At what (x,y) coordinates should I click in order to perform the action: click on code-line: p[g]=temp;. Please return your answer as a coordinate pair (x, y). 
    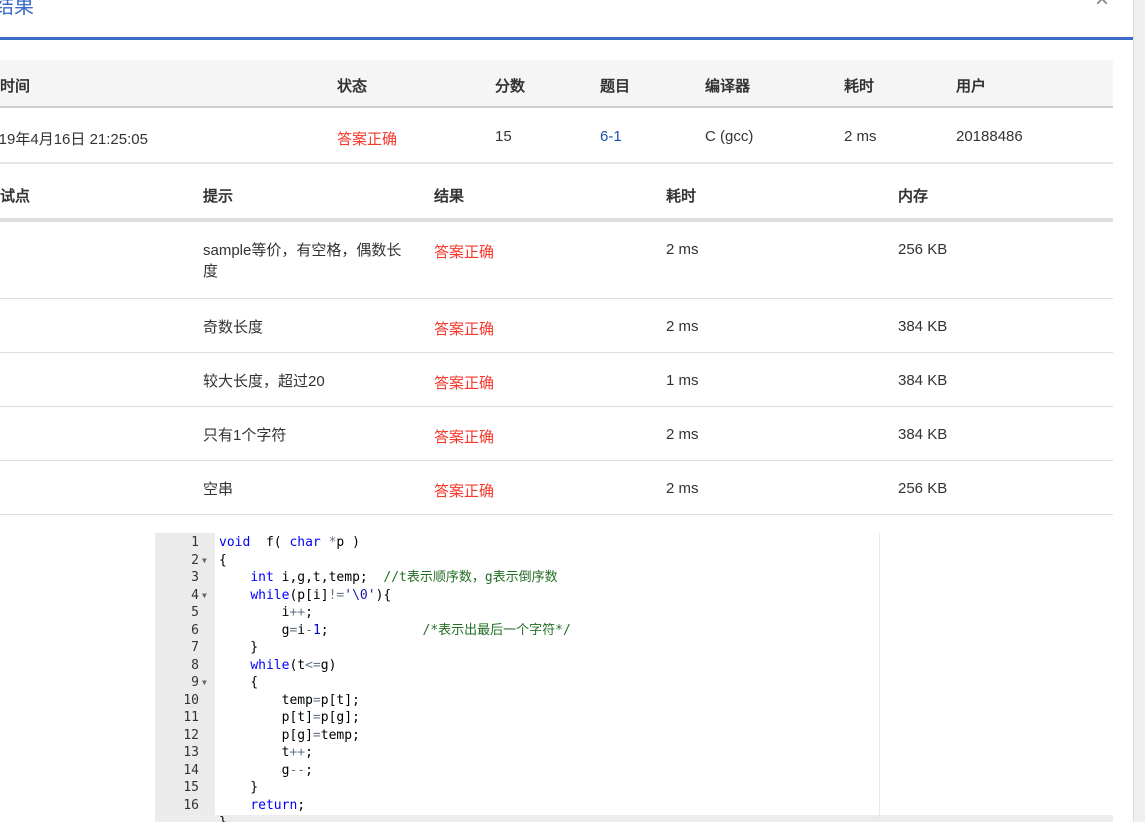
    Looking at the image, I should click on (289, 736).